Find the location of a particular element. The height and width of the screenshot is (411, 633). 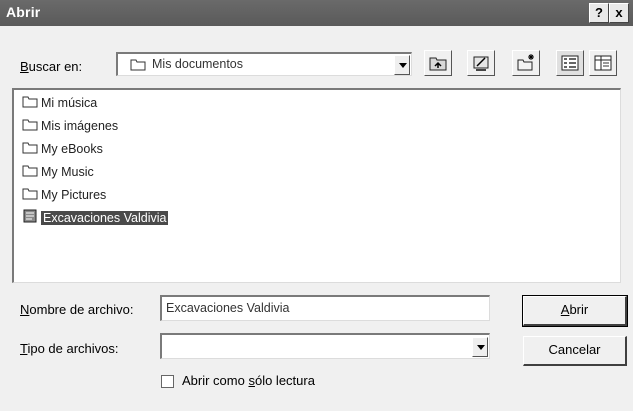

window-title: Abrir is located at coordinates (23, 12).